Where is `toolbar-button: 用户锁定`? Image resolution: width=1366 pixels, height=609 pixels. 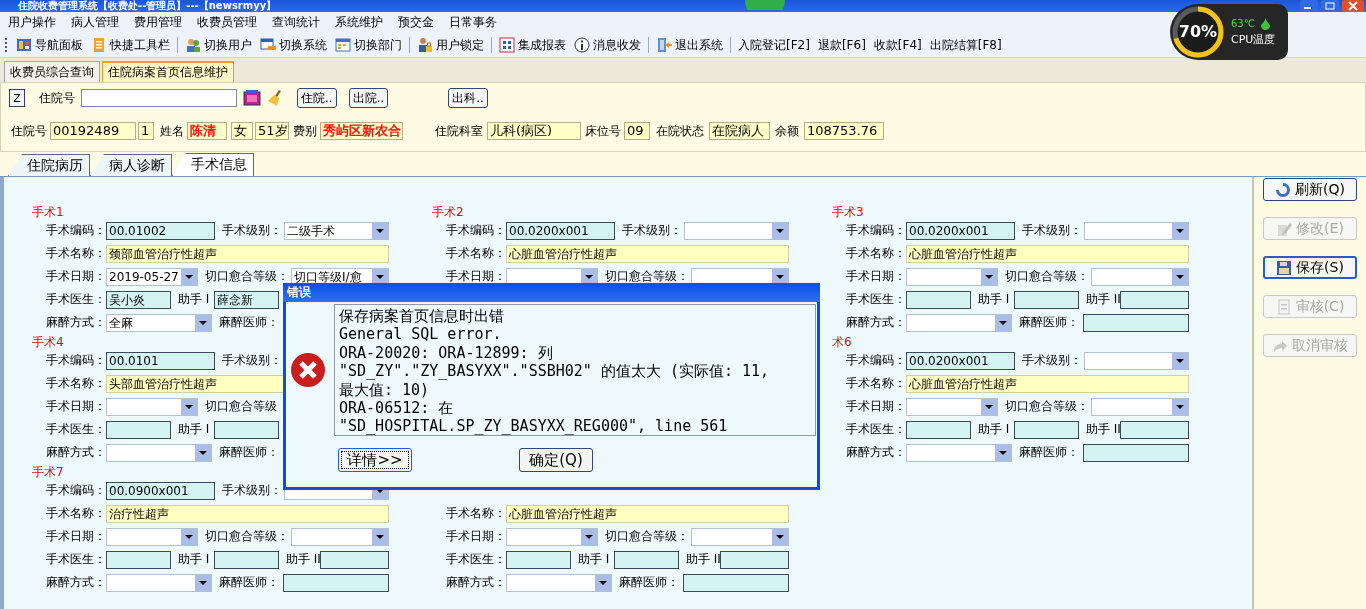 toolbar-button: 用户锁定 is located at coordinates (450, 45).